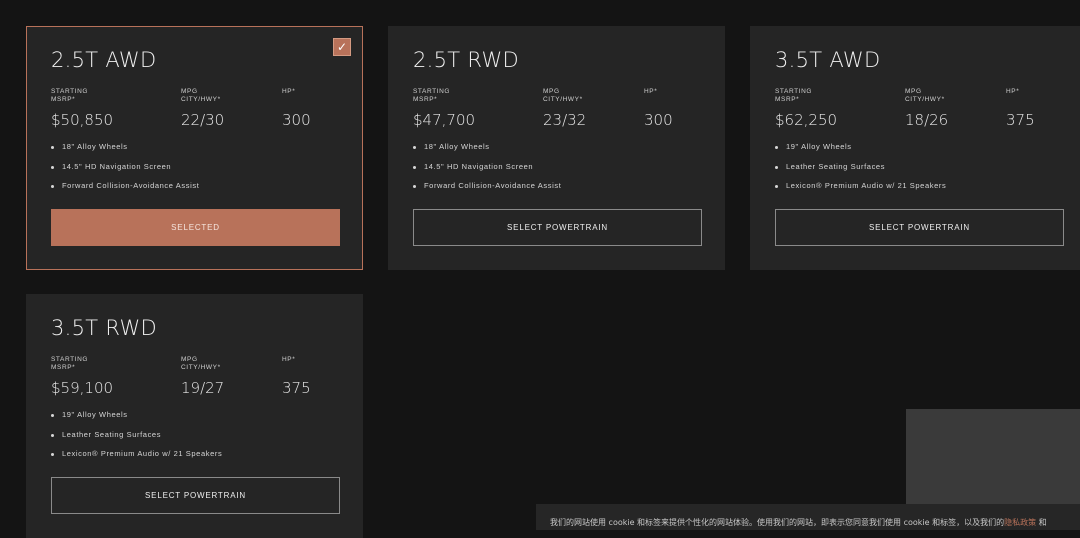 The height and width of the screenshot is (538, 1080). Describe the element at coordinates (828, 60) in the screenshot. I see `powertrain-title: 3.5T AWD` at that location.